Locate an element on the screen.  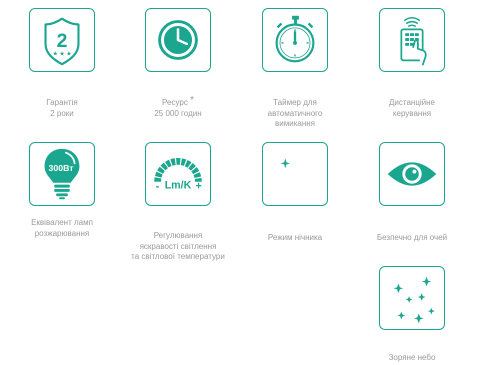
stars-icon is located at coordinates (414, 300).